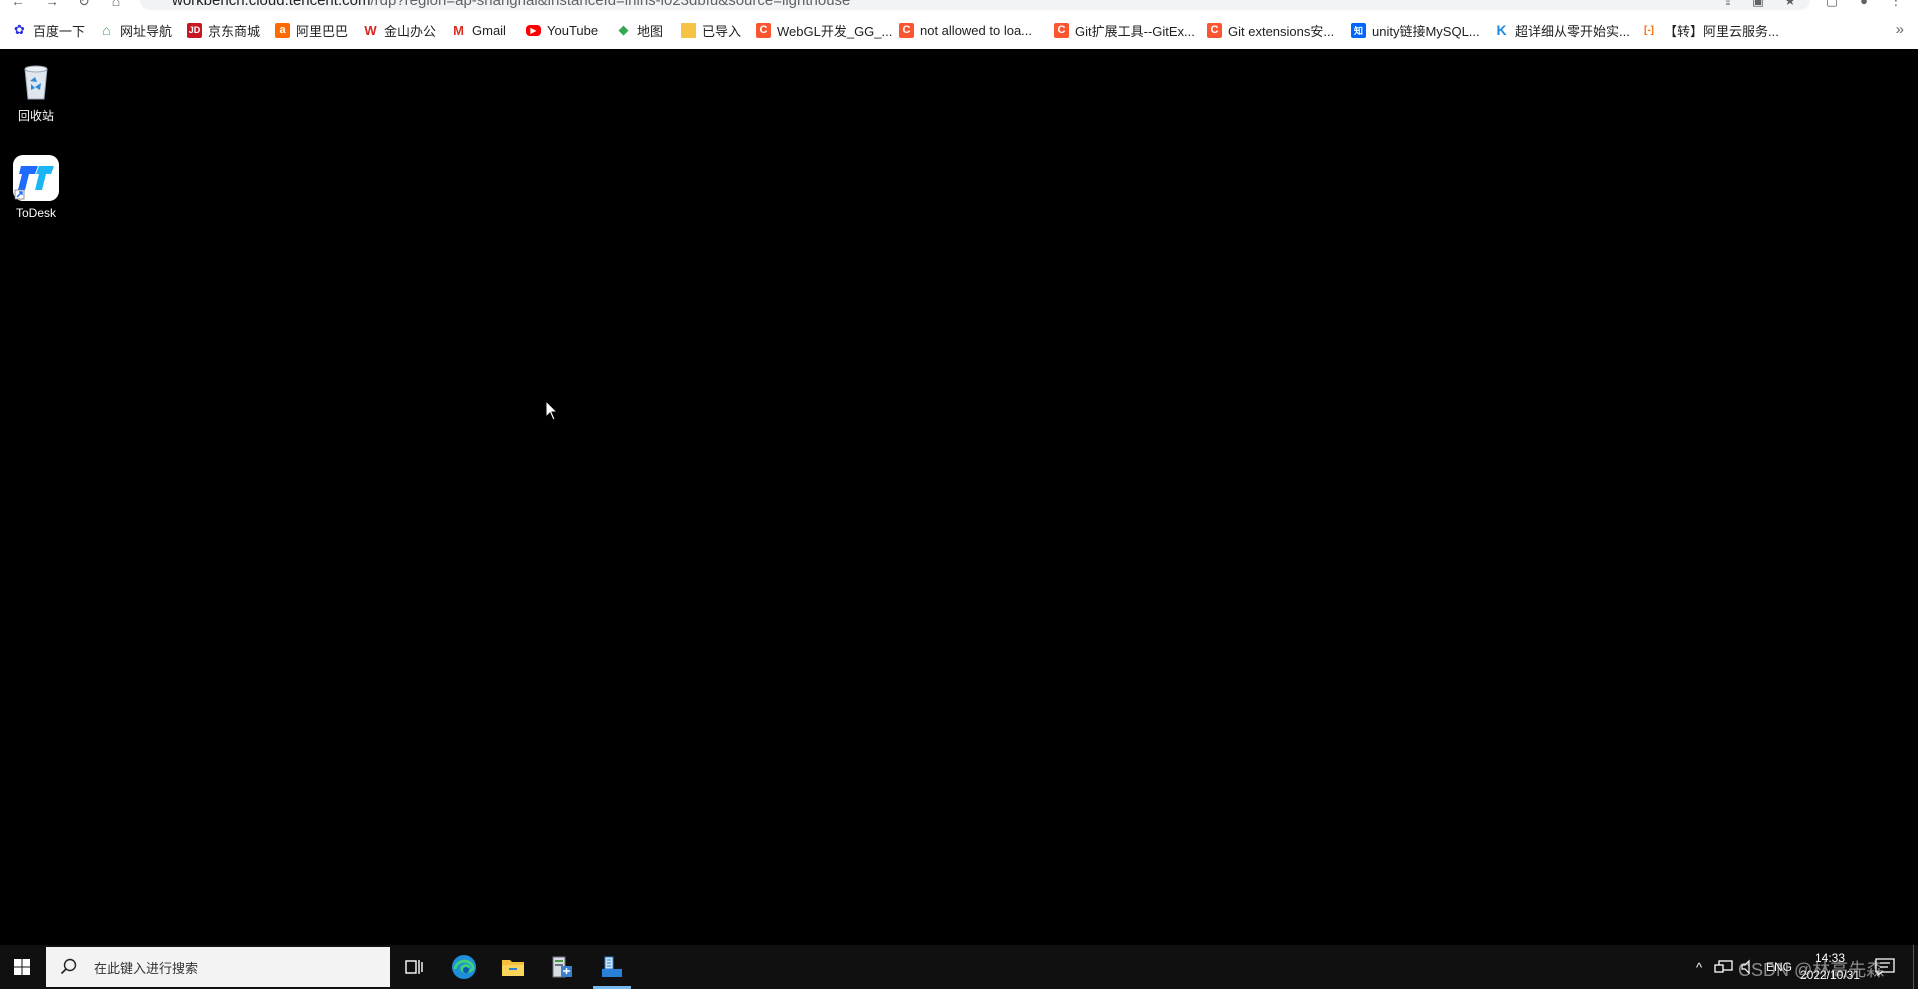 The image size is (1918, 989). I want to click on desktop-icon-recycle-bin: 回收站, so click(36, 91).